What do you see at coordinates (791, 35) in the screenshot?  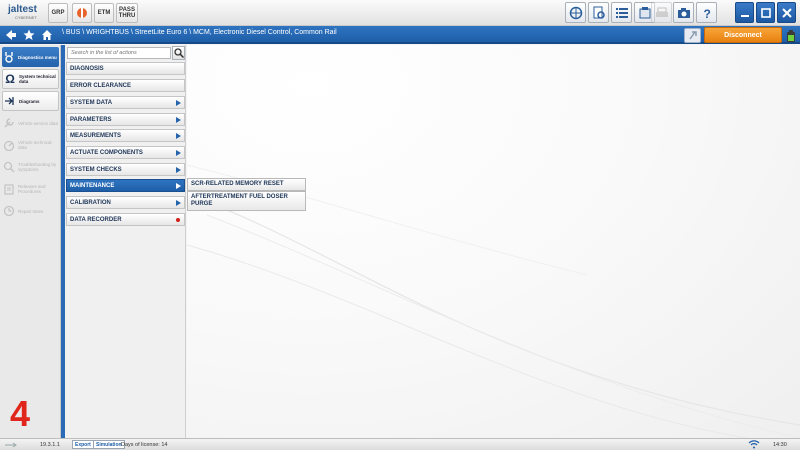 I see `battery-icon` at bounding box center [791, 35].